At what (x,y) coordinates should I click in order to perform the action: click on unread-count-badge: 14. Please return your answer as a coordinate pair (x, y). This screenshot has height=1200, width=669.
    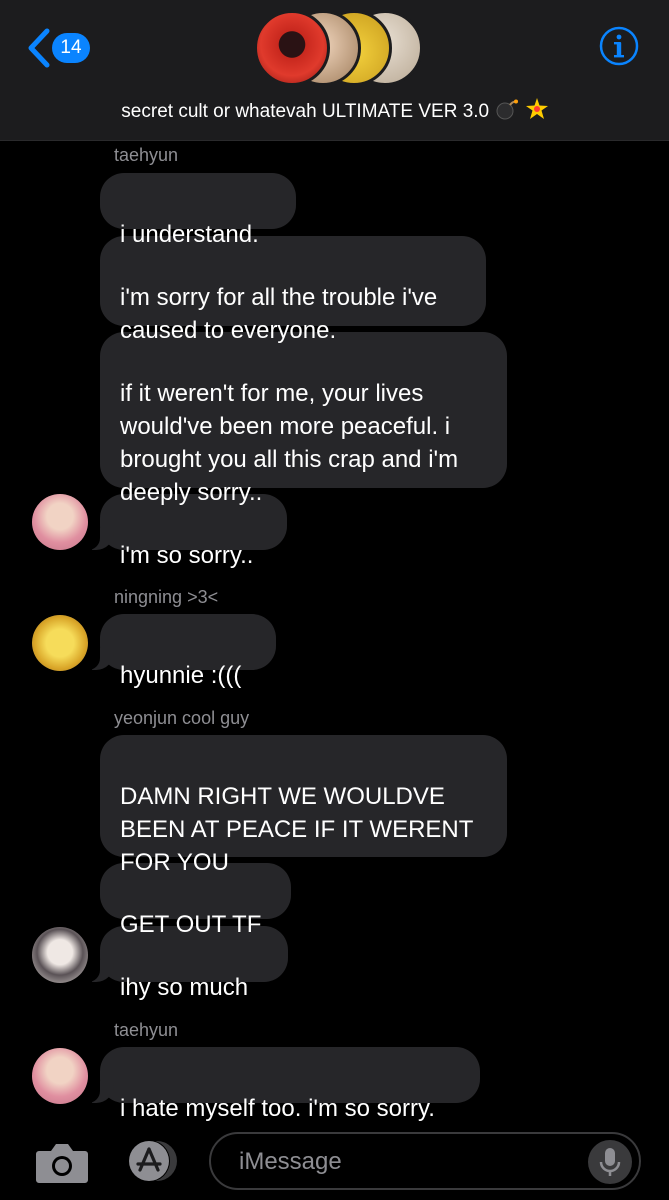
    Looking at the image, I should click on (71, 48).